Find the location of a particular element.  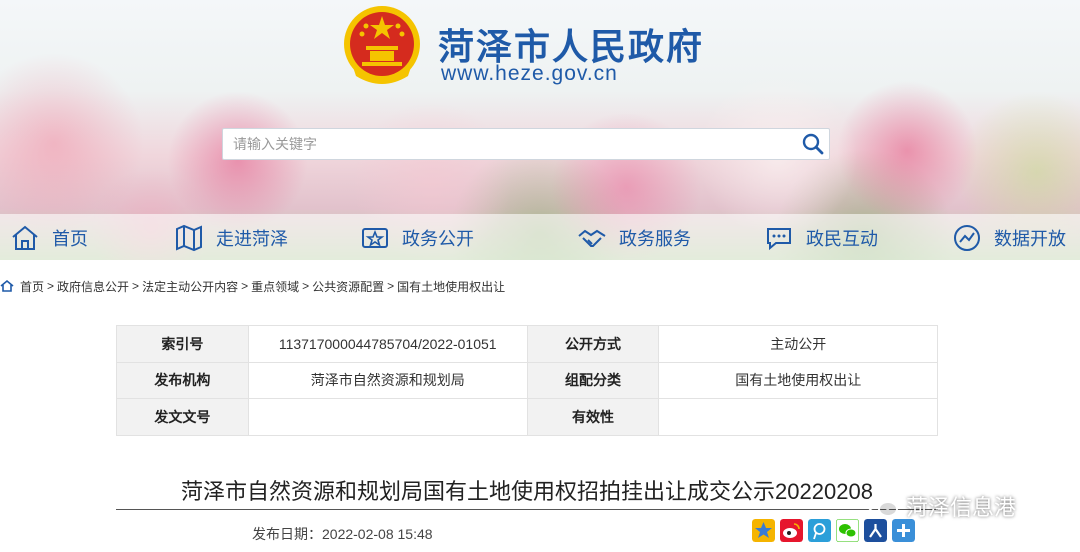

breadcrumb-item: 政府信息公开 is located at coordinates (93, 286).